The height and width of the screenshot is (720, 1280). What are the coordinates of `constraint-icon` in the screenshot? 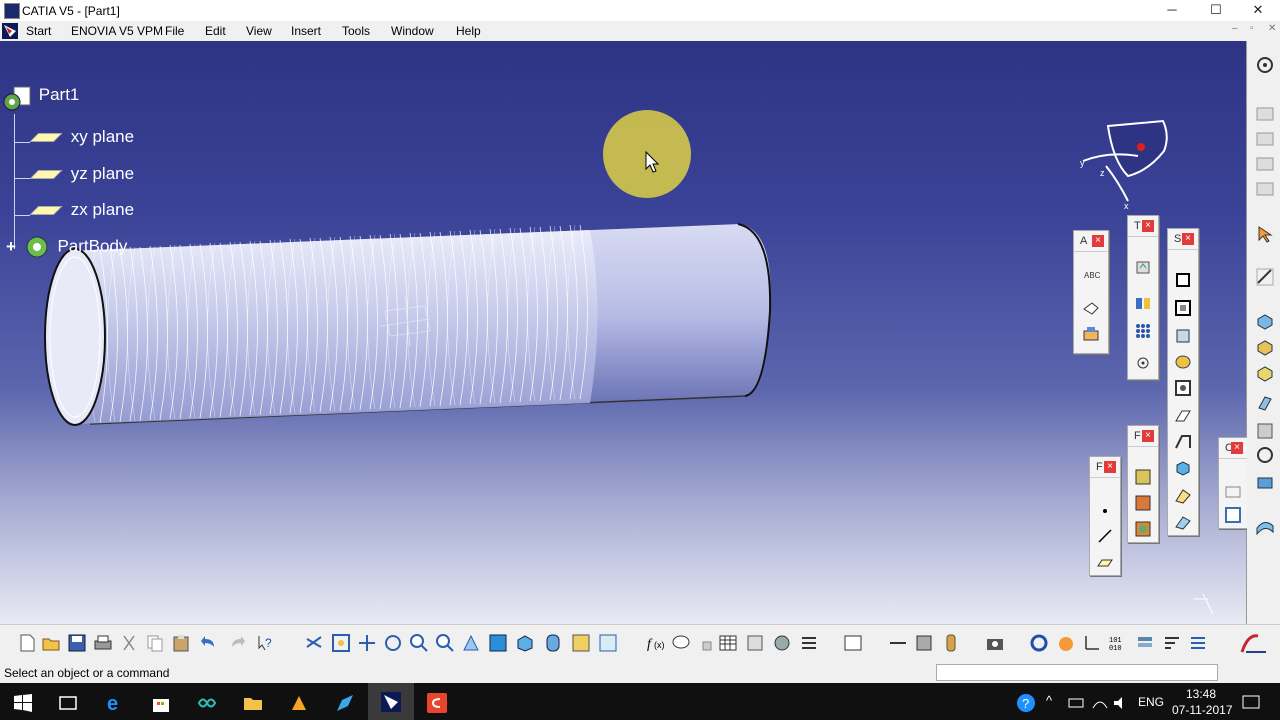 It's located at (1233, 492).